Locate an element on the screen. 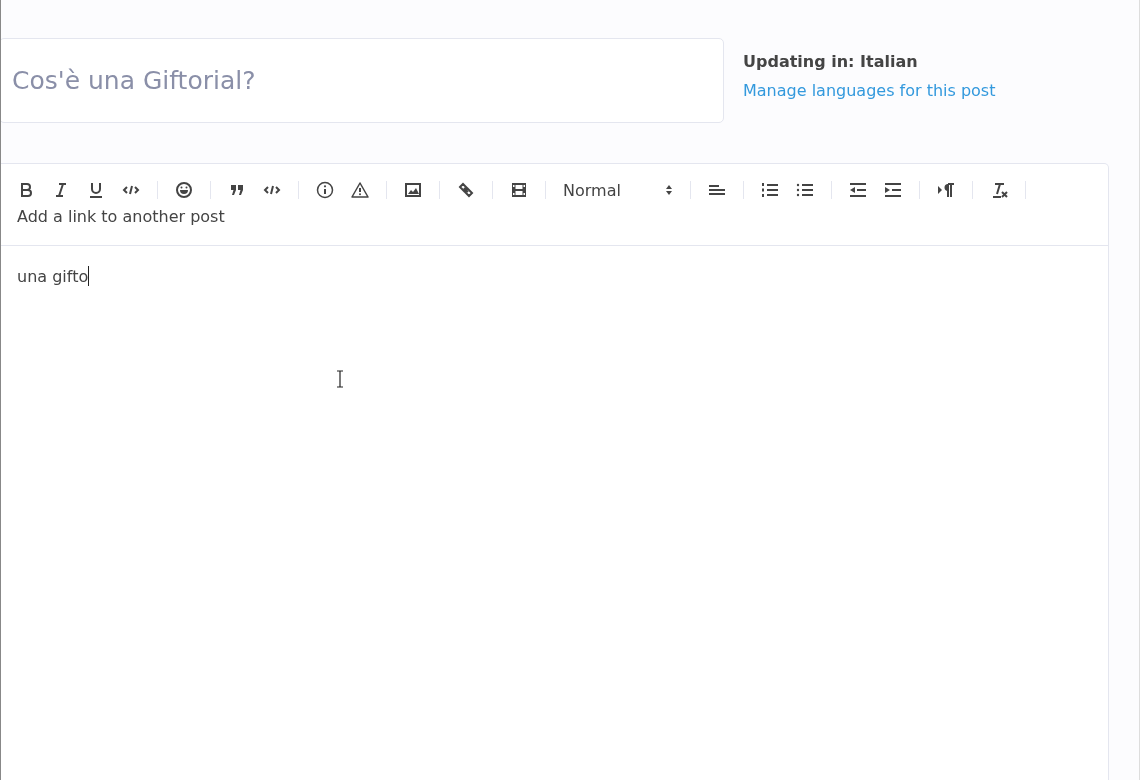  outdent-icon is located at coordinates (858, 190).